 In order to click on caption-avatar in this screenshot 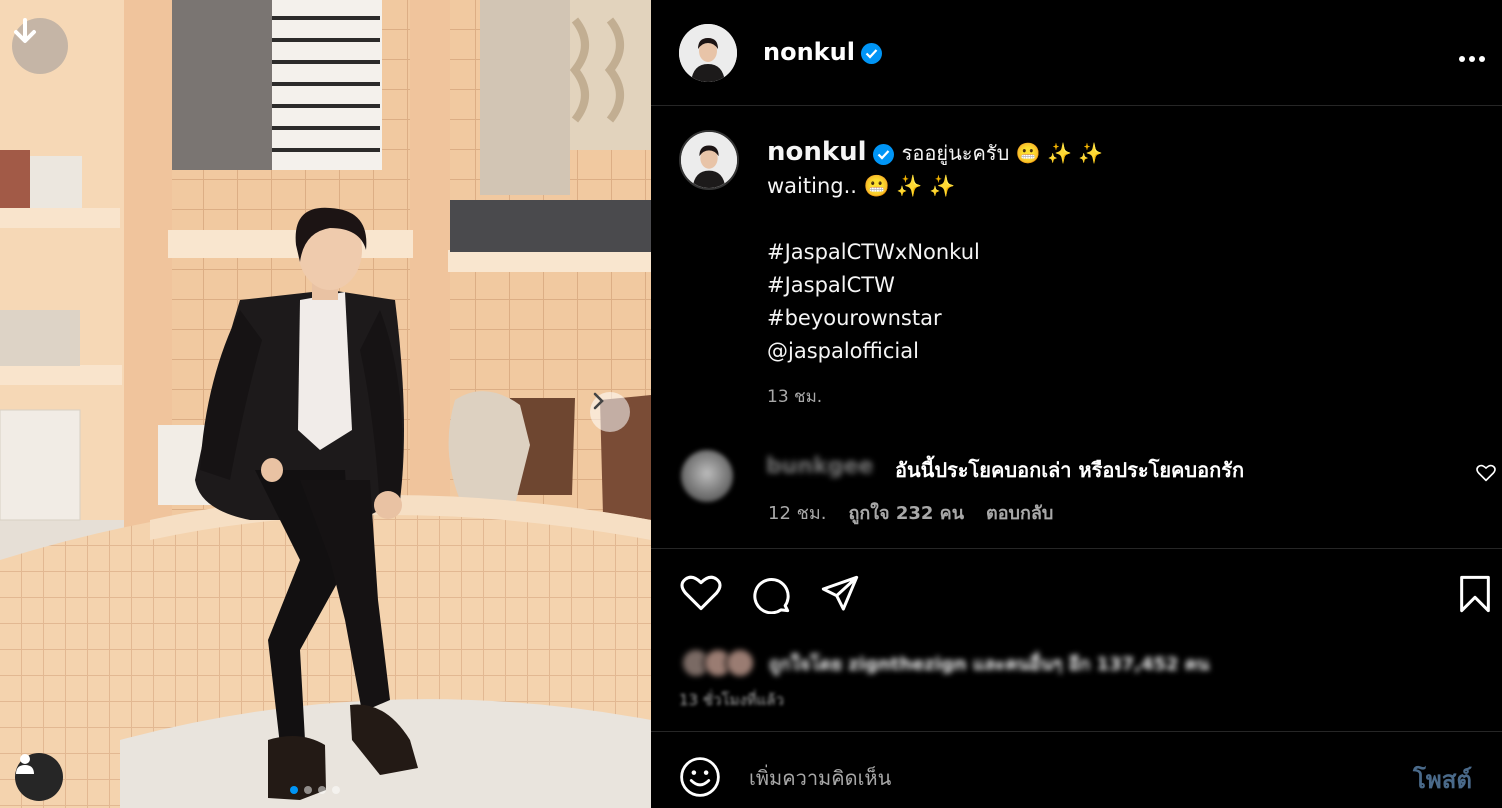, I will do `click(709, 160)`.